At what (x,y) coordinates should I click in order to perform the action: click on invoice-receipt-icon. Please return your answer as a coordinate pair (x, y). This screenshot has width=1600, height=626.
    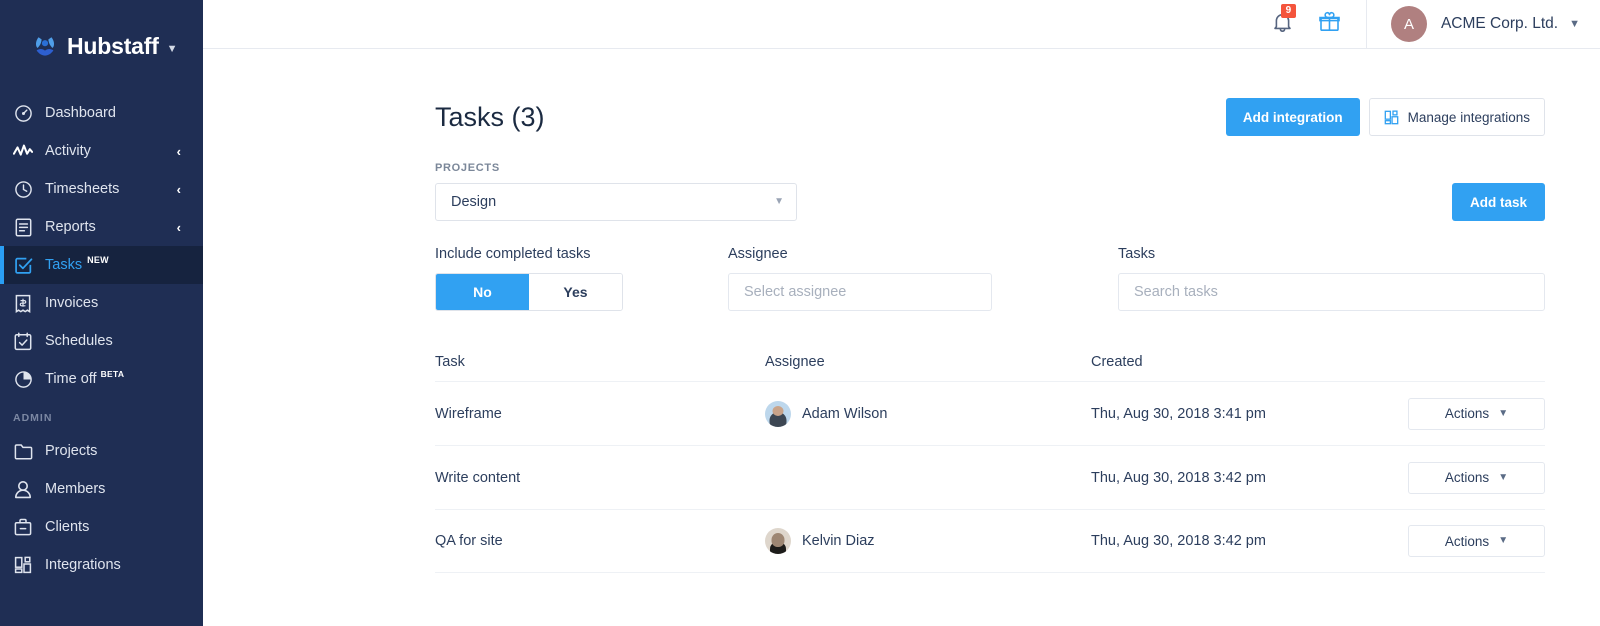
    Looking at the image, I should click on (23, 303).